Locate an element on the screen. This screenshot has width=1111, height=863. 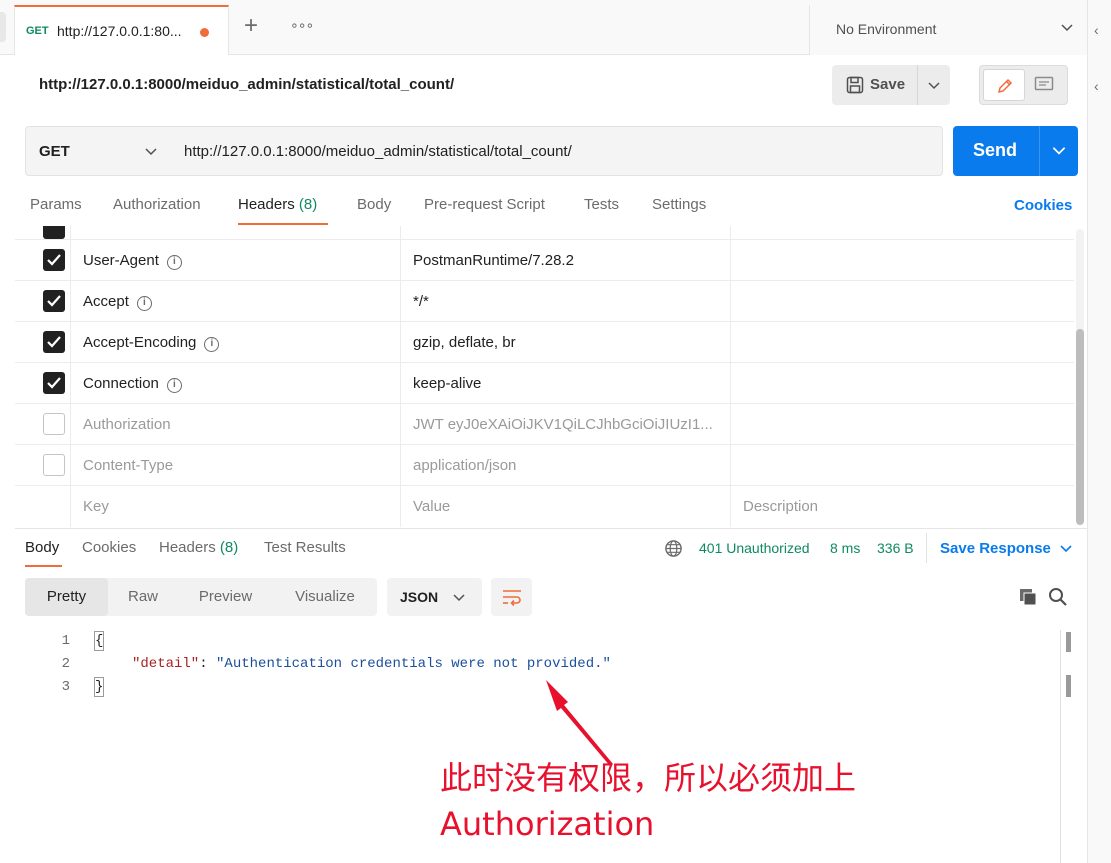
json-key: "detail" is located at coordinates (166, 664).